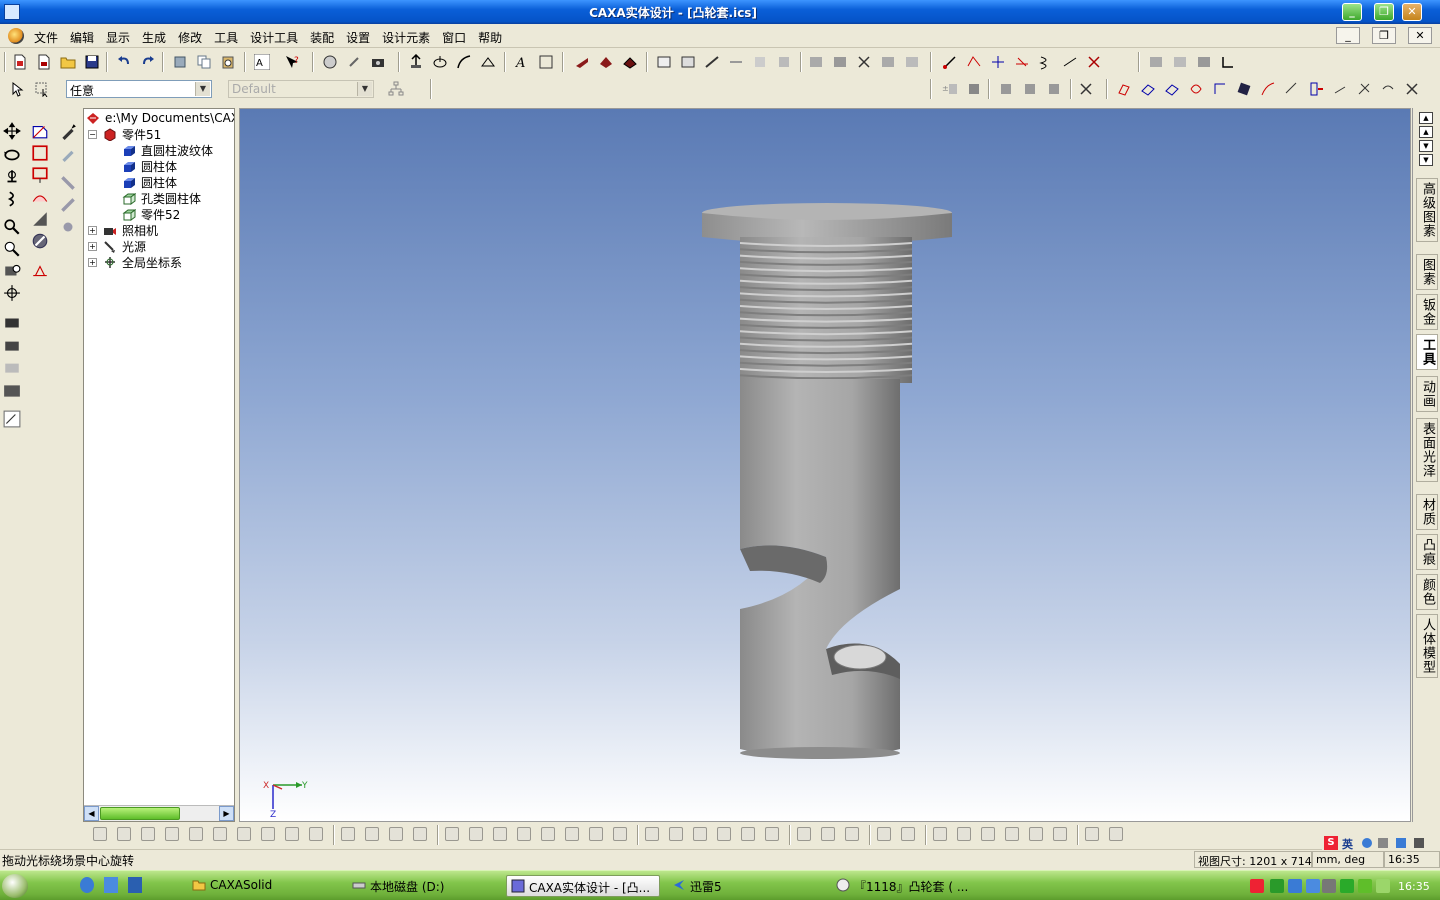  Describe the element at coordinates (148, 834) in the screenshot. I see `parallel-icon` at that location.